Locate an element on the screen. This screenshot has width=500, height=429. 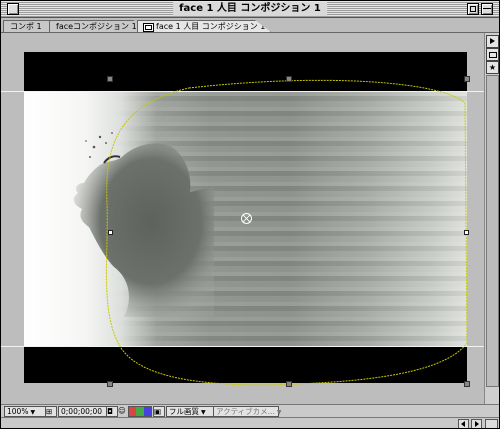
layer-handle-mid-right is located at coordinates (466, 232).